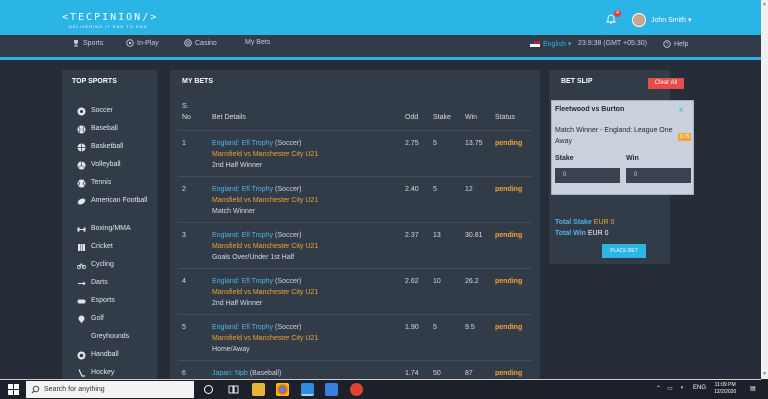 This screenshot has height=399, width=768. What do you see at coordinates (472, 281) in the screenshot?
I see `row-win: 26.2` at bounding box center [472, 281].